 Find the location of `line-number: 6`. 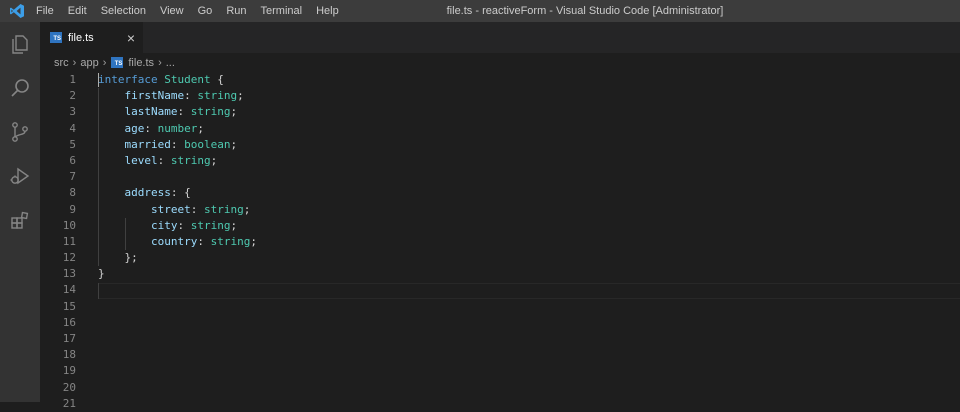

line-number: 6 is located at coordinates (72, 160).